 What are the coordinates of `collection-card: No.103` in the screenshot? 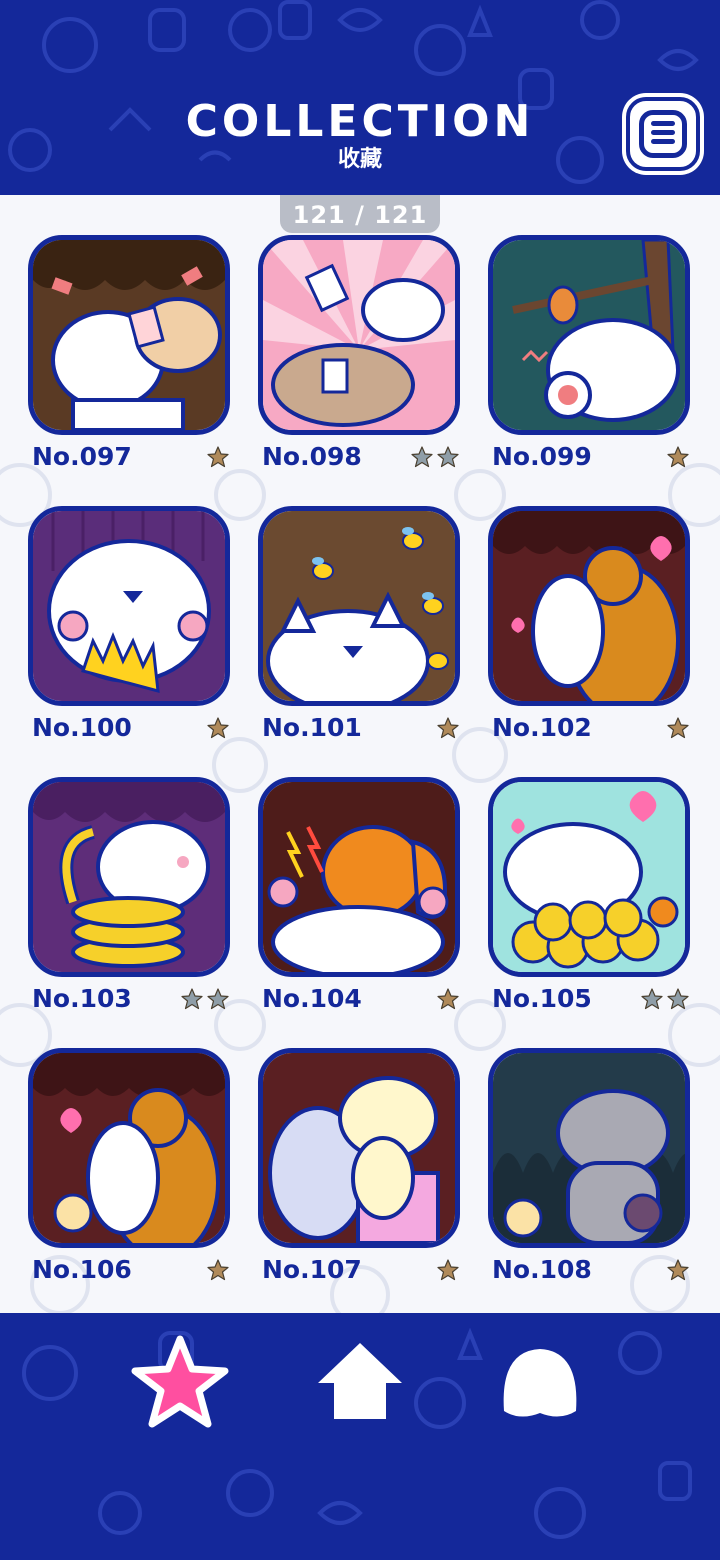 It's located at (129, 903).